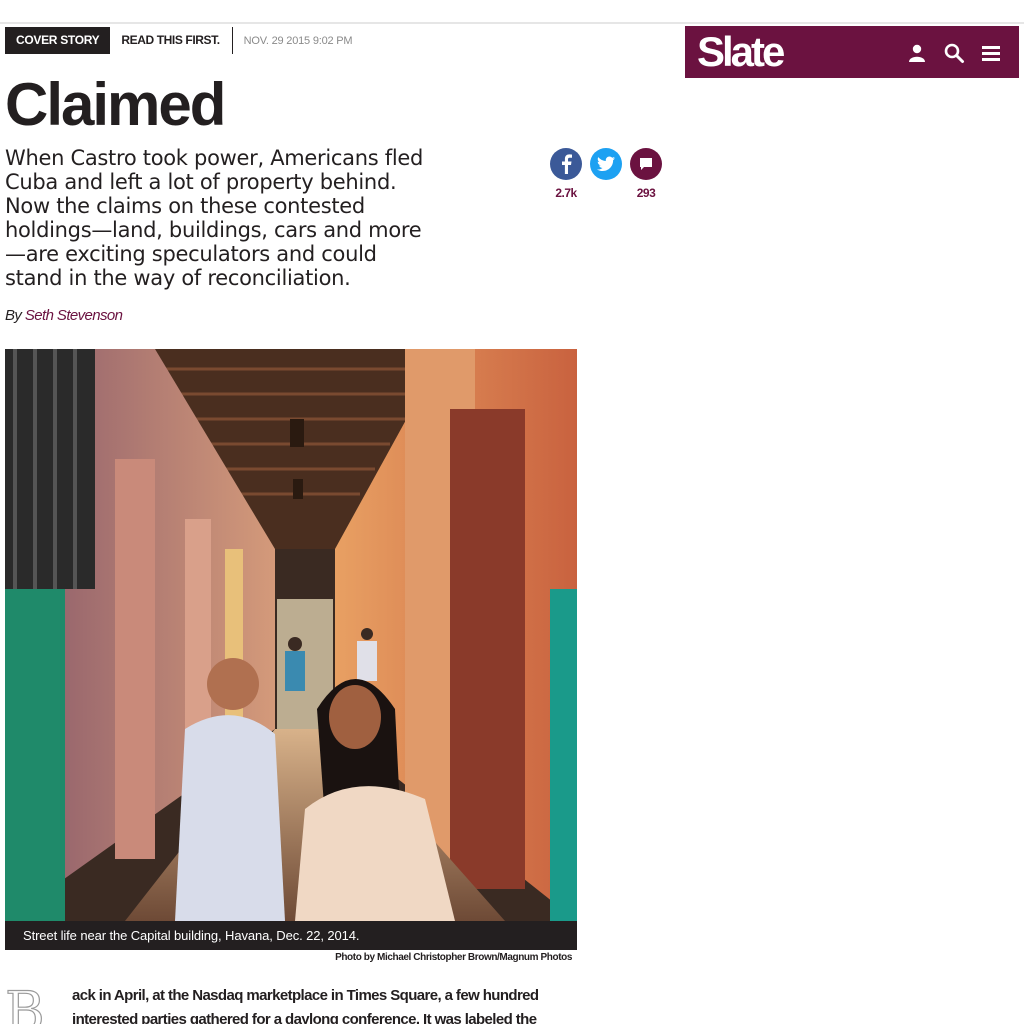 This screenshot has height=1024, width=1024. What do you see at coordinates (74, 315) in the screenshot?
I see `author-link: Seth Stevenson` at bounding box center [74, 315].